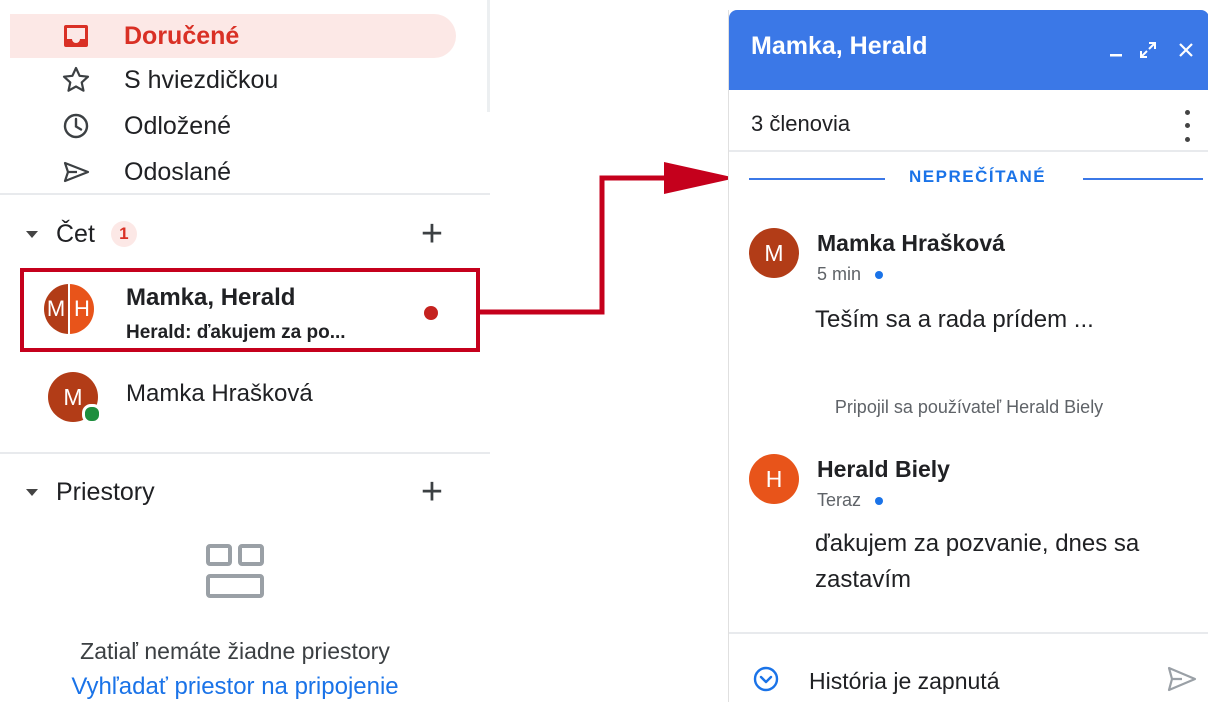 The width and height of the screenshot is (1208, 702). I want to click on sidebar-item-label: Odoslané, so click(178, 171).